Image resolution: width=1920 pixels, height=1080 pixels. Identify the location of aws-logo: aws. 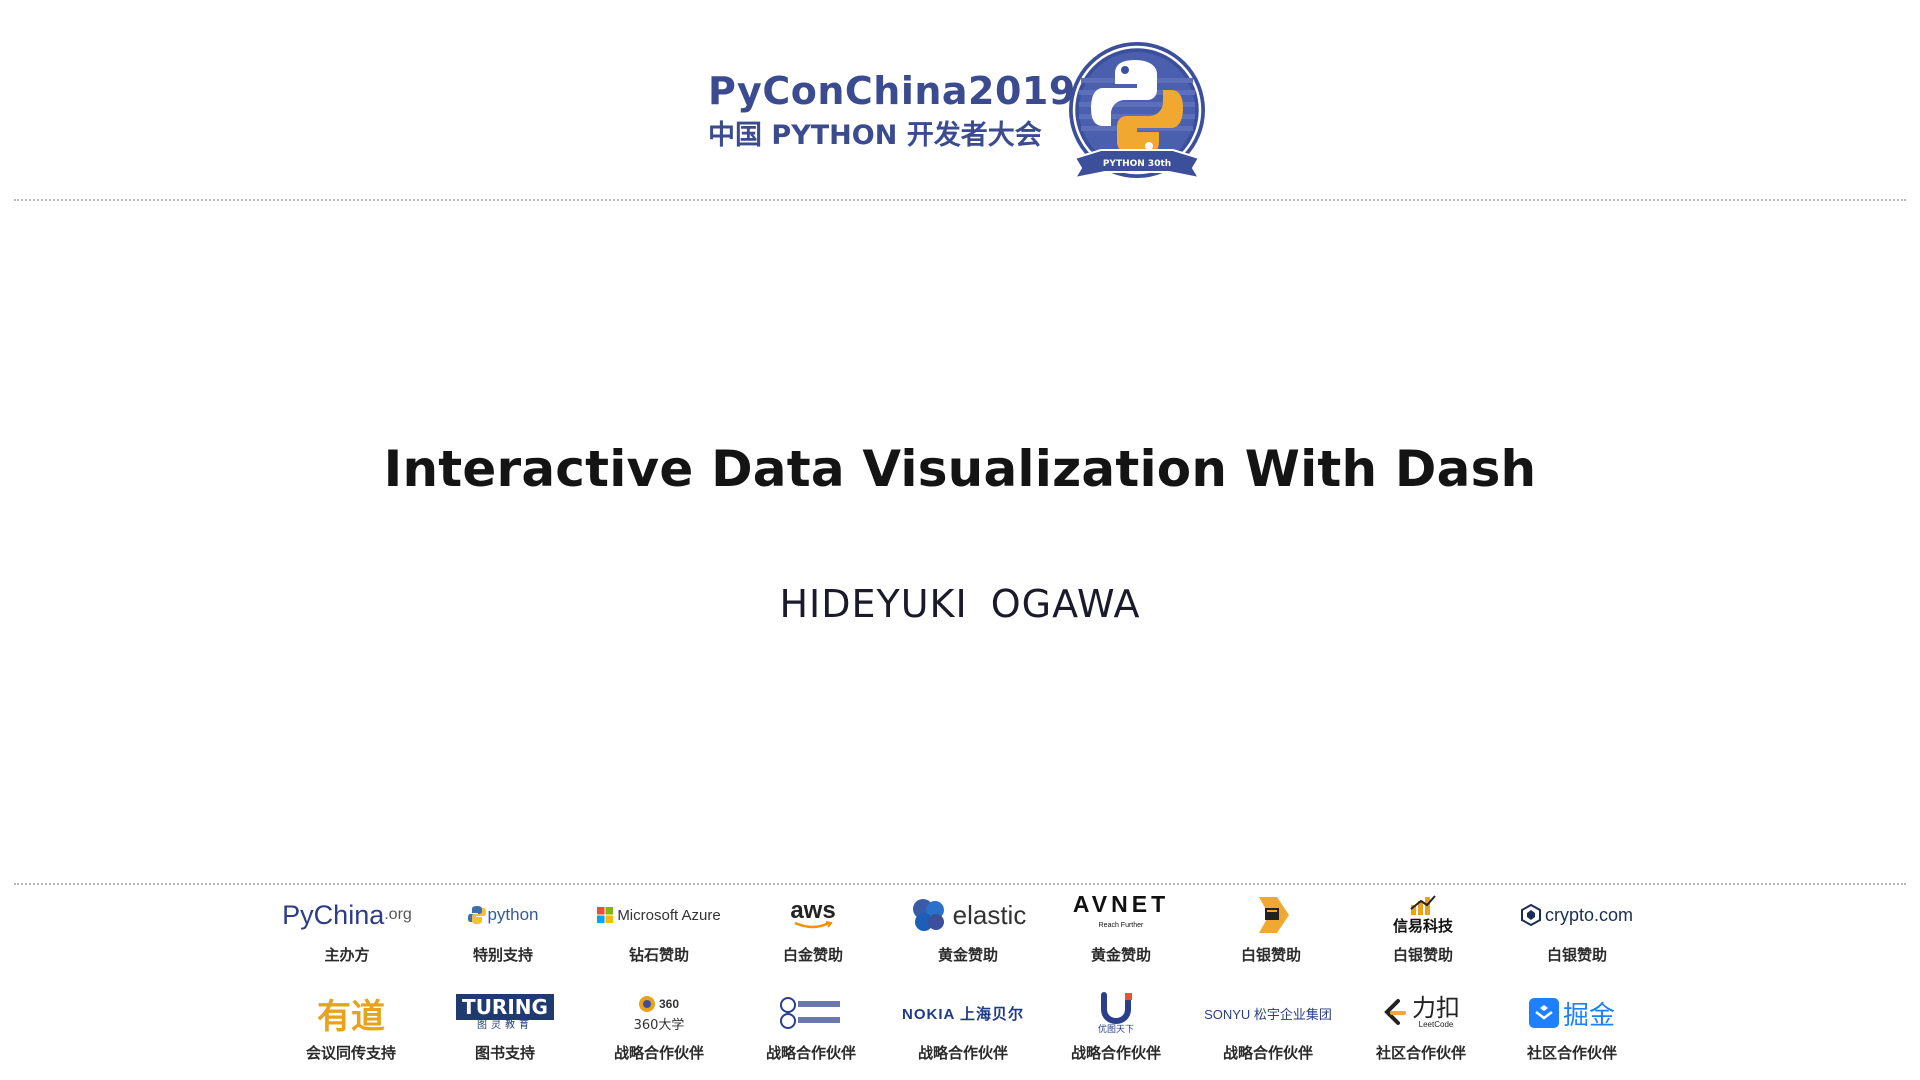
(813, 915).